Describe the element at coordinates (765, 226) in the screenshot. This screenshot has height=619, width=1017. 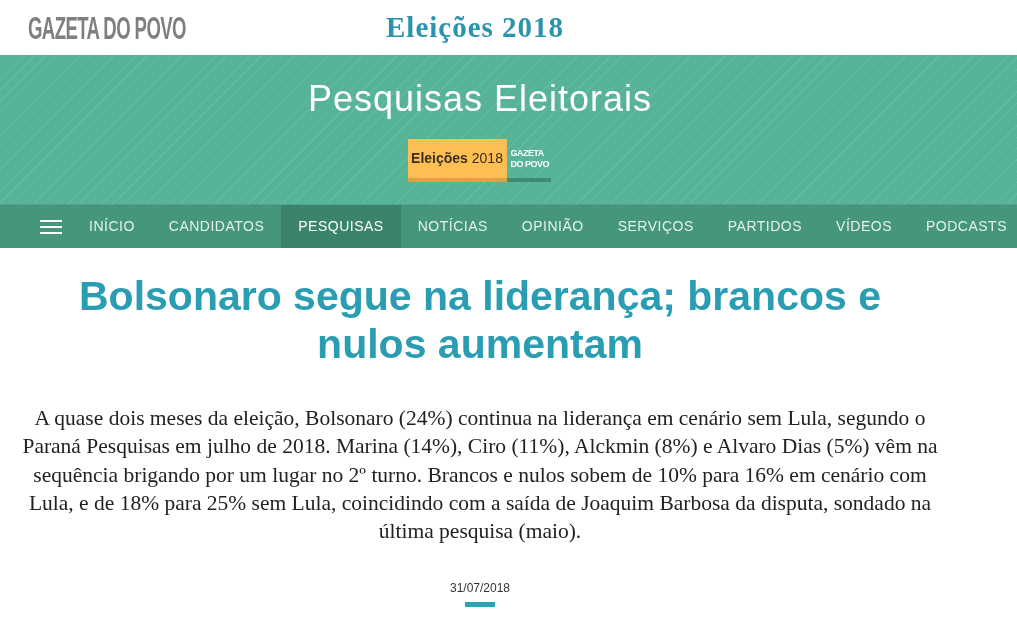
I see `nav-tab: PARTIDOS` at that location.